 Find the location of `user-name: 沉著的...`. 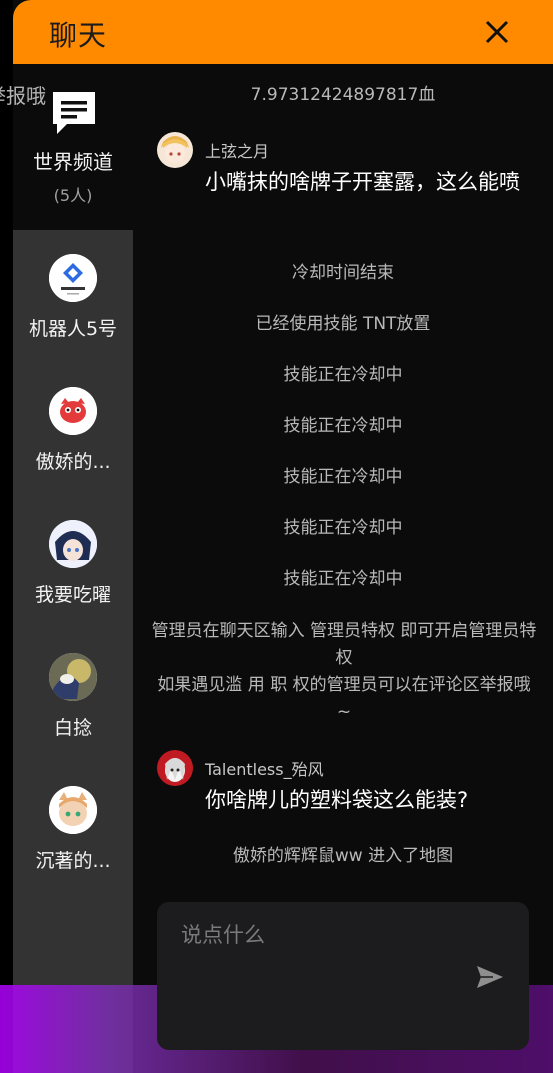

user-name: 沉著的... is located at coordinates (73, 861).